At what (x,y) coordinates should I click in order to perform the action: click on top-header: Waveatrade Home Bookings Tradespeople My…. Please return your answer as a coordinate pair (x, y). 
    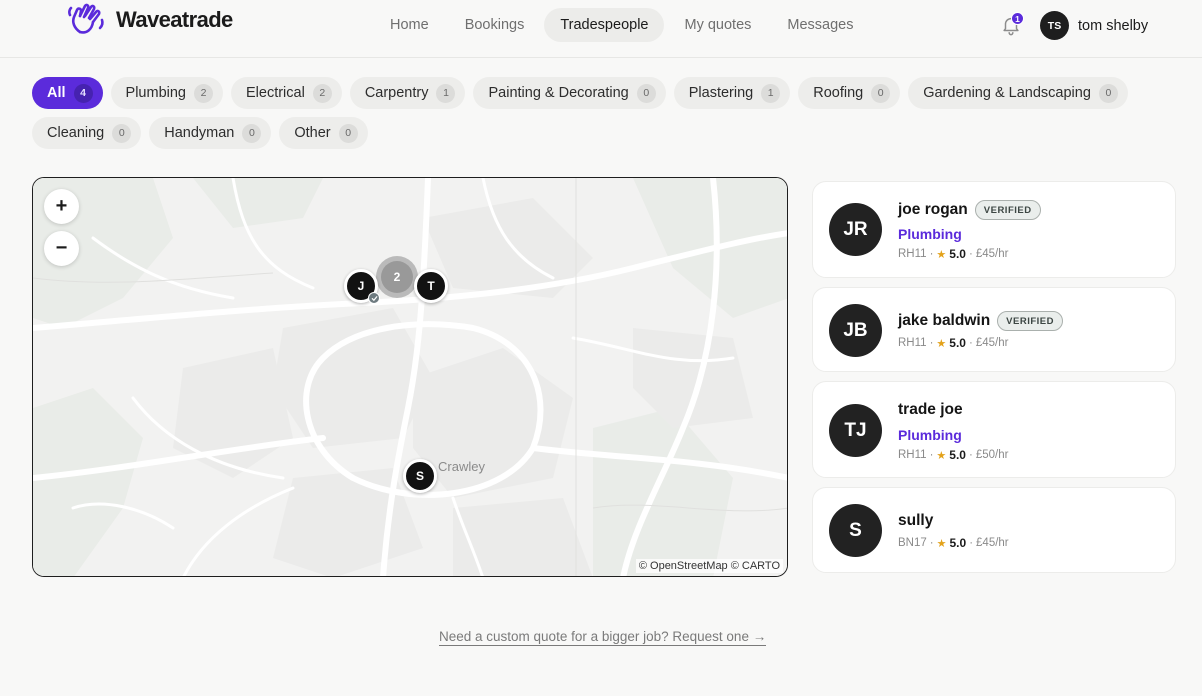
    Looking at the image, I should click on (601, 29).